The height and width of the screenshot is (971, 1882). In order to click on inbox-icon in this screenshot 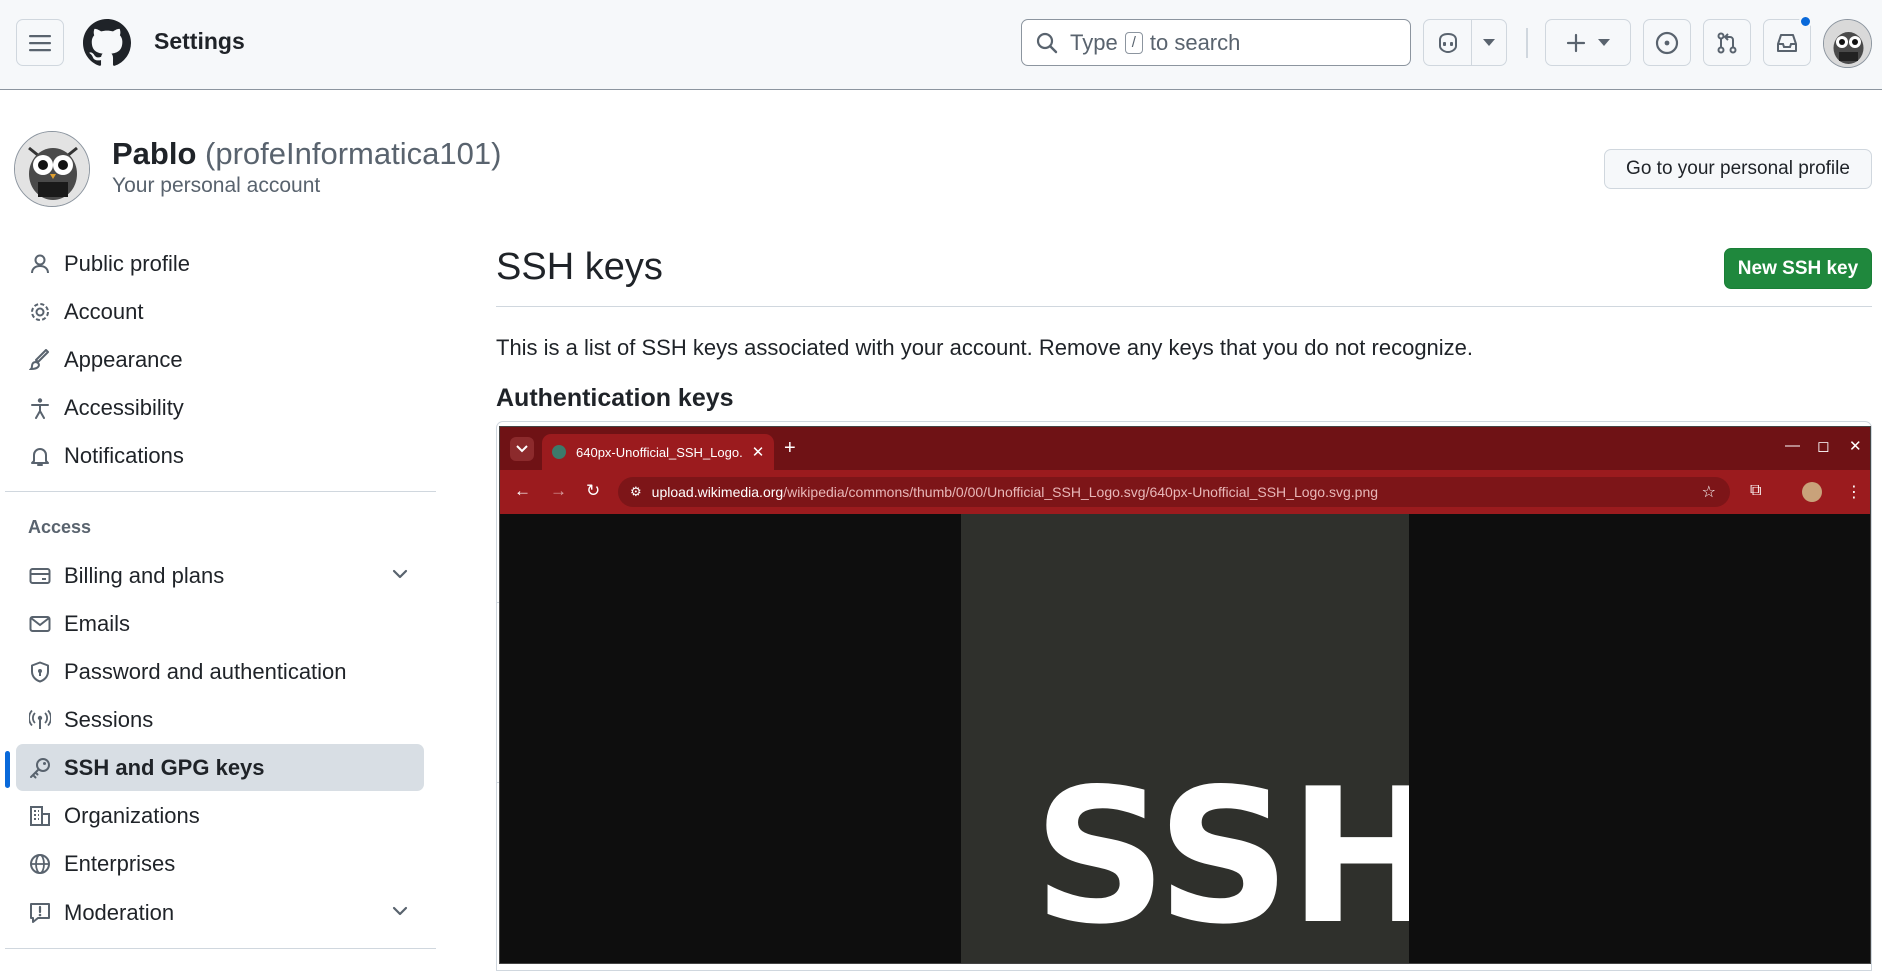, I will do `click(1787, 42)`.